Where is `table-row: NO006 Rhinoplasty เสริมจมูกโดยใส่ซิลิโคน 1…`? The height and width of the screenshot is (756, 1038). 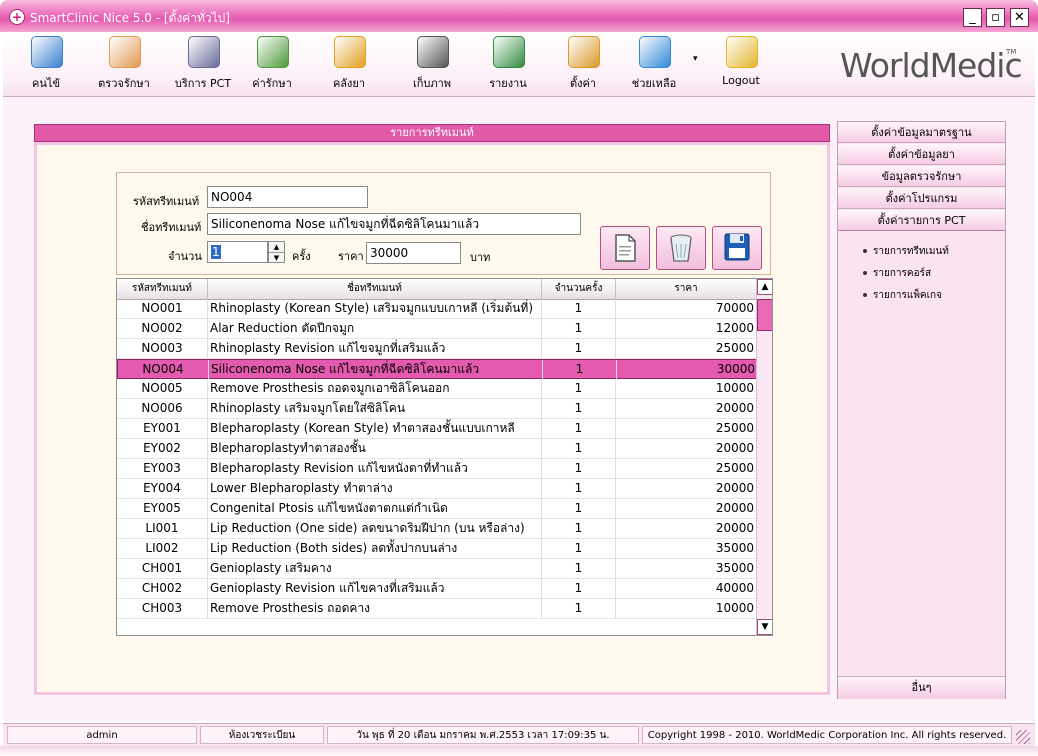 table-row: NO006 Rhinoplasty เสริมจมูกโดยใส่ซิลิโคน 1… is located at coordinates (437, 409).